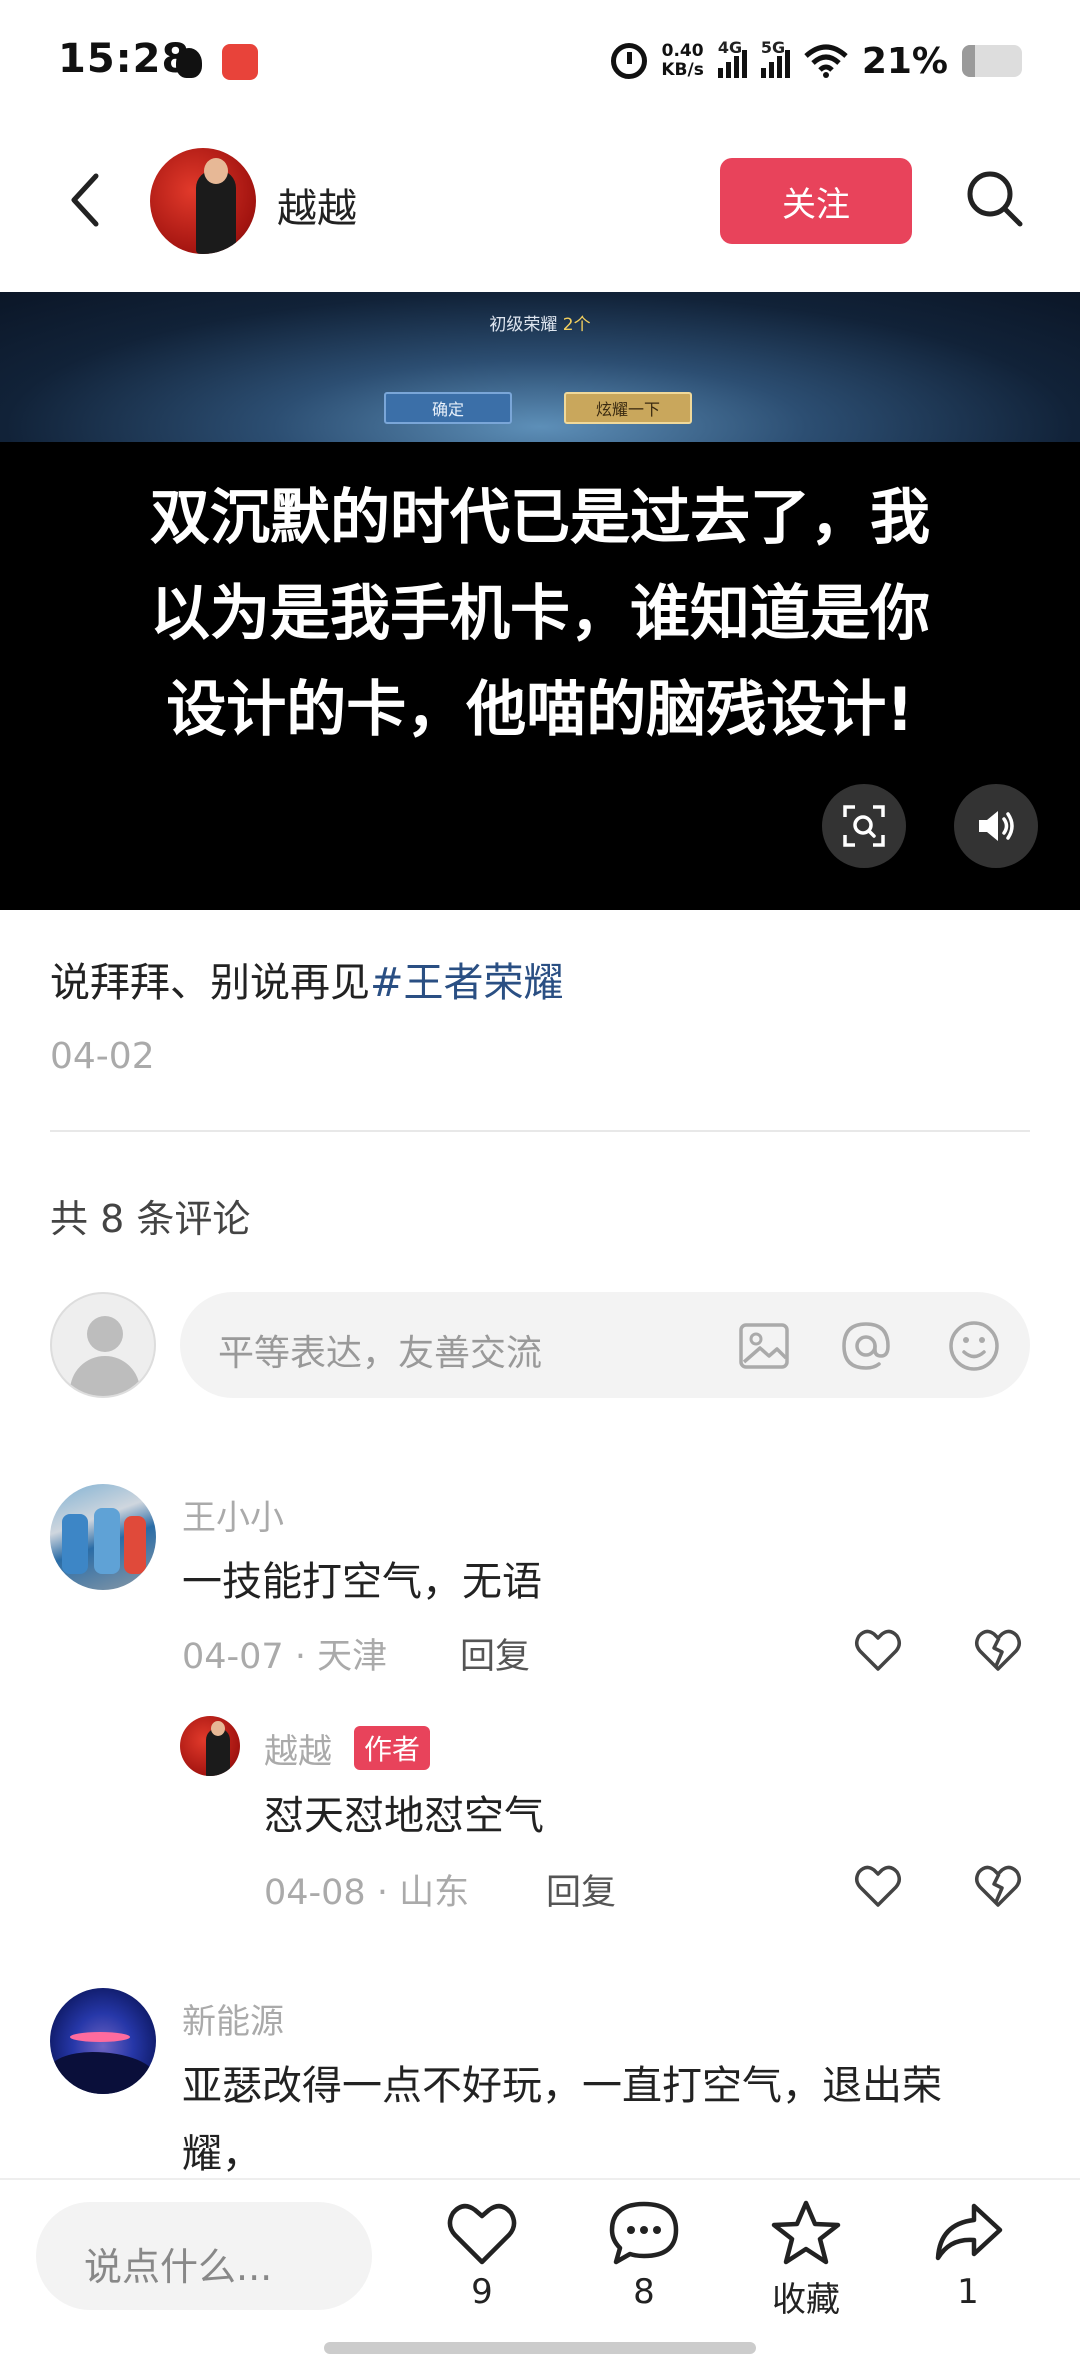 Image resolution: width=1080 pixels, height=2376 pixels. I want to click on like-button: 9, so click(482, 2268).